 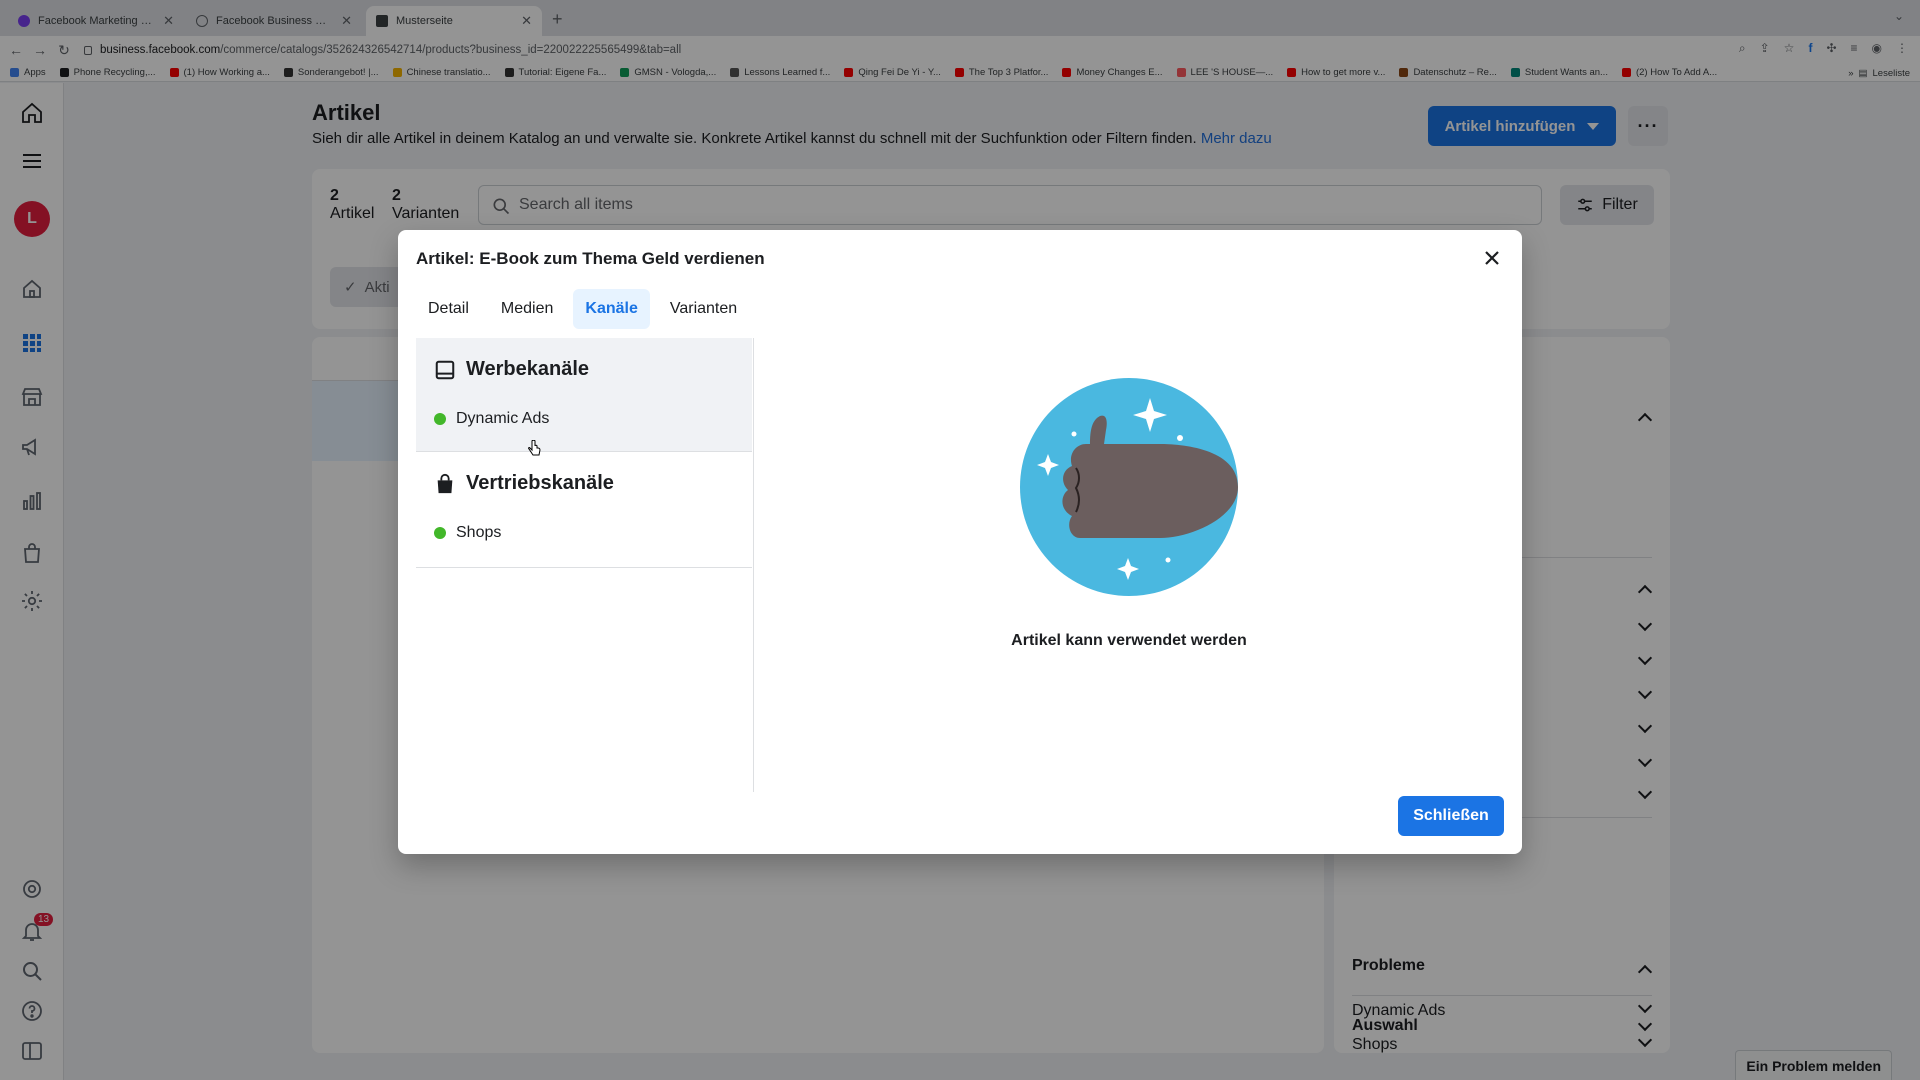 I want to click on hand-cursor-icon, so click(x=534, y=448).